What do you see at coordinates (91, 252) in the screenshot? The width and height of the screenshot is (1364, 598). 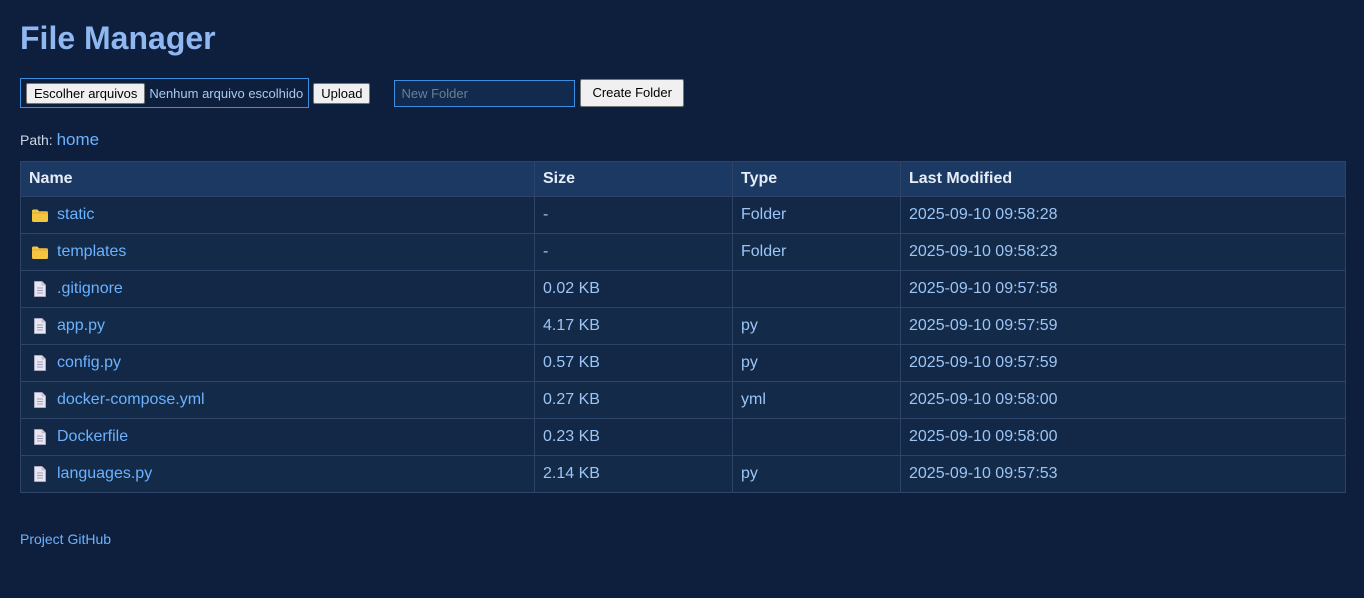 I see `file-name-link: templates` at bounding box center [91, 252].